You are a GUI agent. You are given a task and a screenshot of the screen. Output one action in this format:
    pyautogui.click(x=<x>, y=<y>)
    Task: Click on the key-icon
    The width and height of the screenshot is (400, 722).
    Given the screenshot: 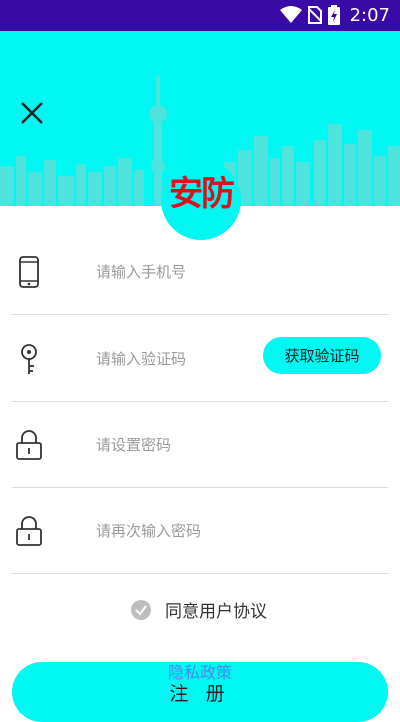 What is the action you would take?
    pyautogui.click(x=29, y=359)
    